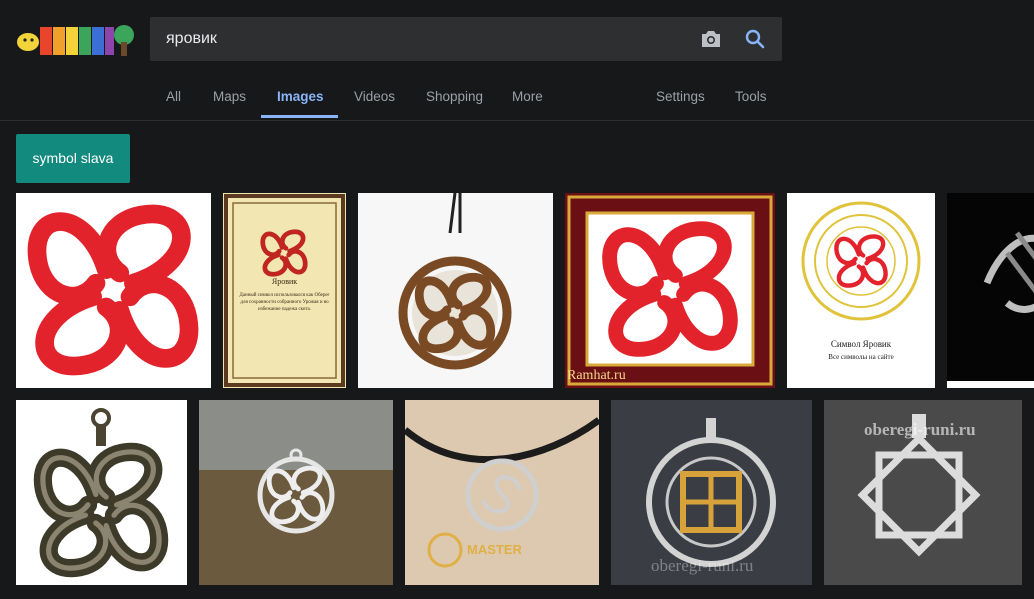 This screenshot has height=599, width=1034. What do you see at coordinates (101, 492) in the screenshot?
I see `image-result-bronze-pendant` at bounding box center [101, 492].